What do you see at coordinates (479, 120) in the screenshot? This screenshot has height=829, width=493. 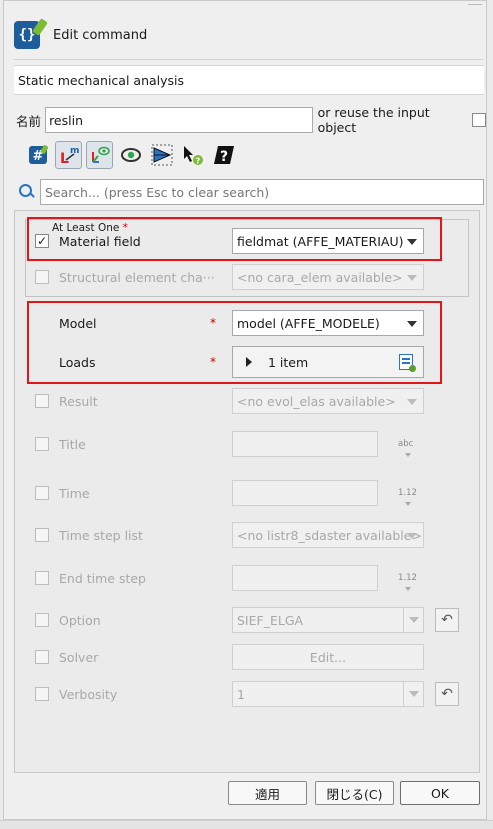 I see `reuse-checkbox` at bounding box center [479, 120].